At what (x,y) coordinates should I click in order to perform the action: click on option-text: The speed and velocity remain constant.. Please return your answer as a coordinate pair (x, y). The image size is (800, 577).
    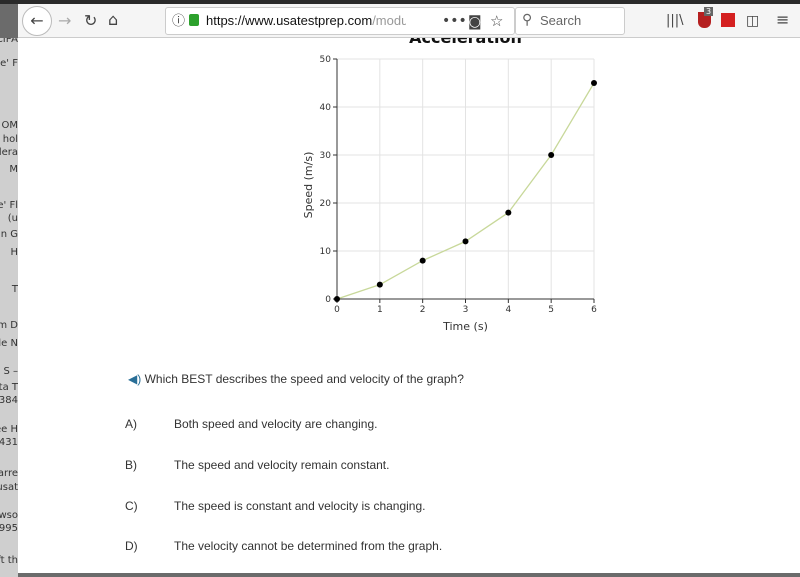
    Looking at the image, I should click on (281, 465).